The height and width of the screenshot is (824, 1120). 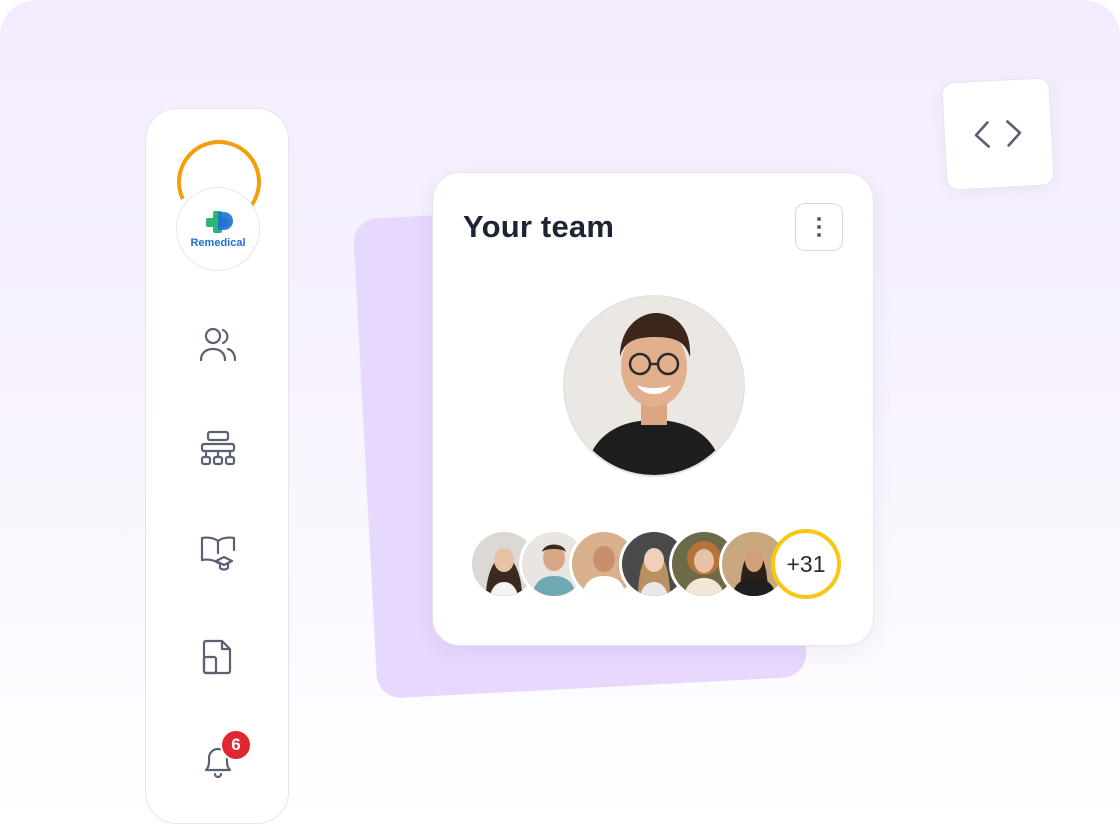 I want to click on more-options-button, so click(x=819, y=227).